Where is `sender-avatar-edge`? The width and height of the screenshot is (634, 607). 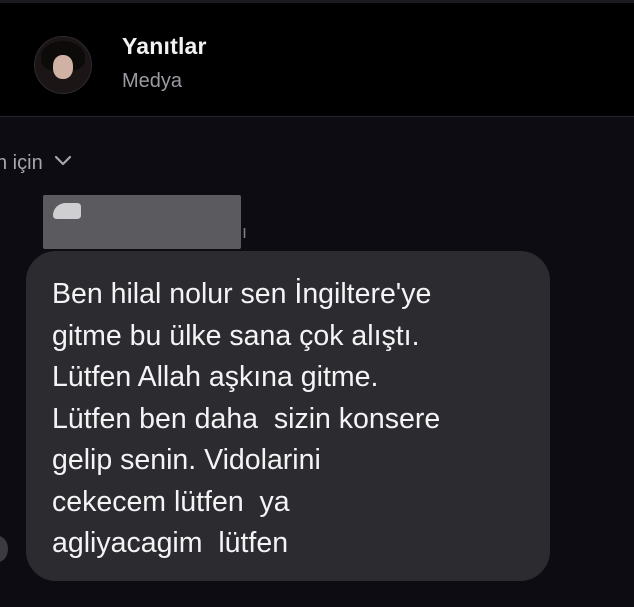
sender-avatar-edge is located at coordinates (4, 549).